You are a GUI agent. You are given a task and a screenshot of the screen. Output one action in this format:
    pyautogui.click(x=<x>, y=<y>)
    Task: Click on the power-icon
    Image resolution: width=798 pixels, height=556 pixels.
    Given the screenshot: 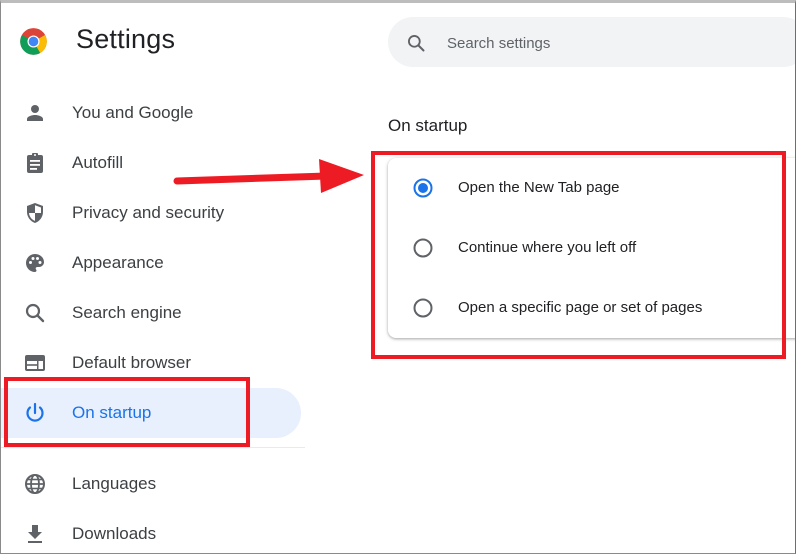 What is the action you would take?
    pyautogui.click(x=35, y=412)
    